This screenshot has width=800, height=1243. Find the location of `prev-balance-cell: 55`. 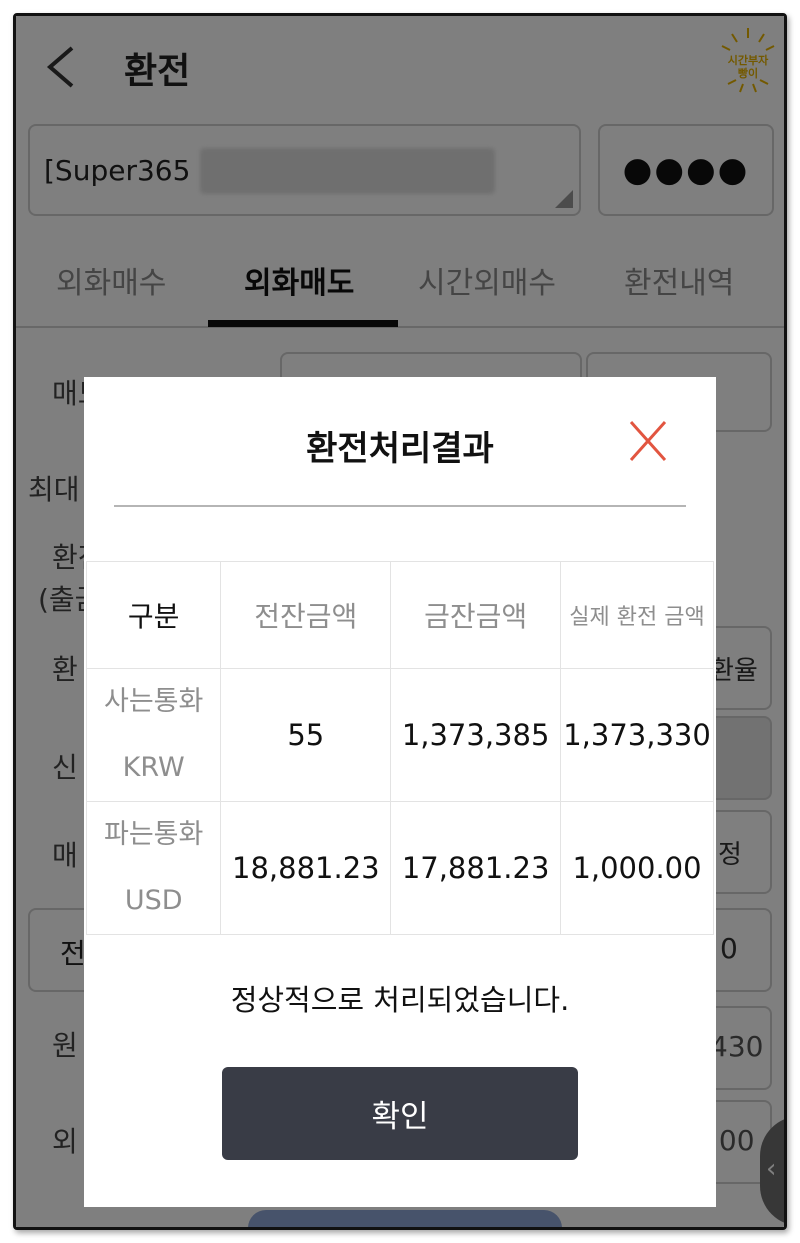

prev-balance-cell: 55 is located at coordinates (306, 735).